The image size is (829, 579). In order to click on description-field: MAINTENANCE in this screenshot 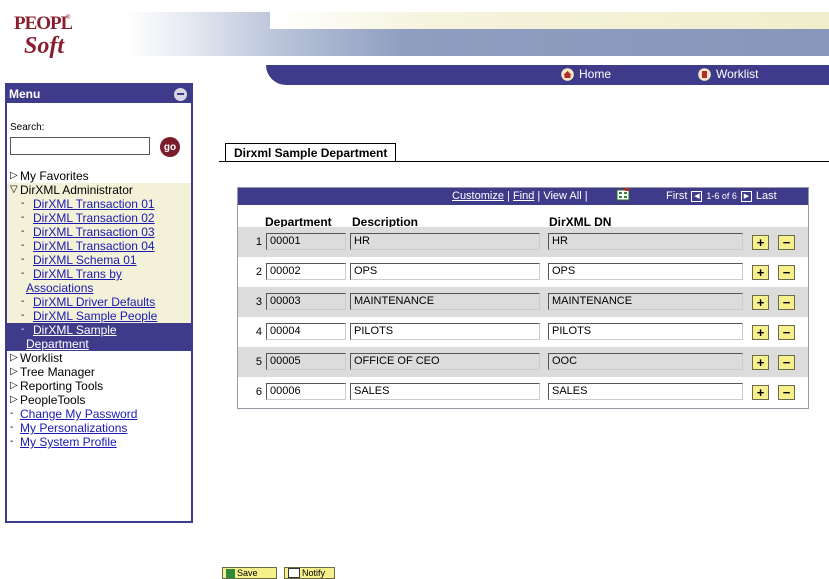, I will do `click(445, 301)`.